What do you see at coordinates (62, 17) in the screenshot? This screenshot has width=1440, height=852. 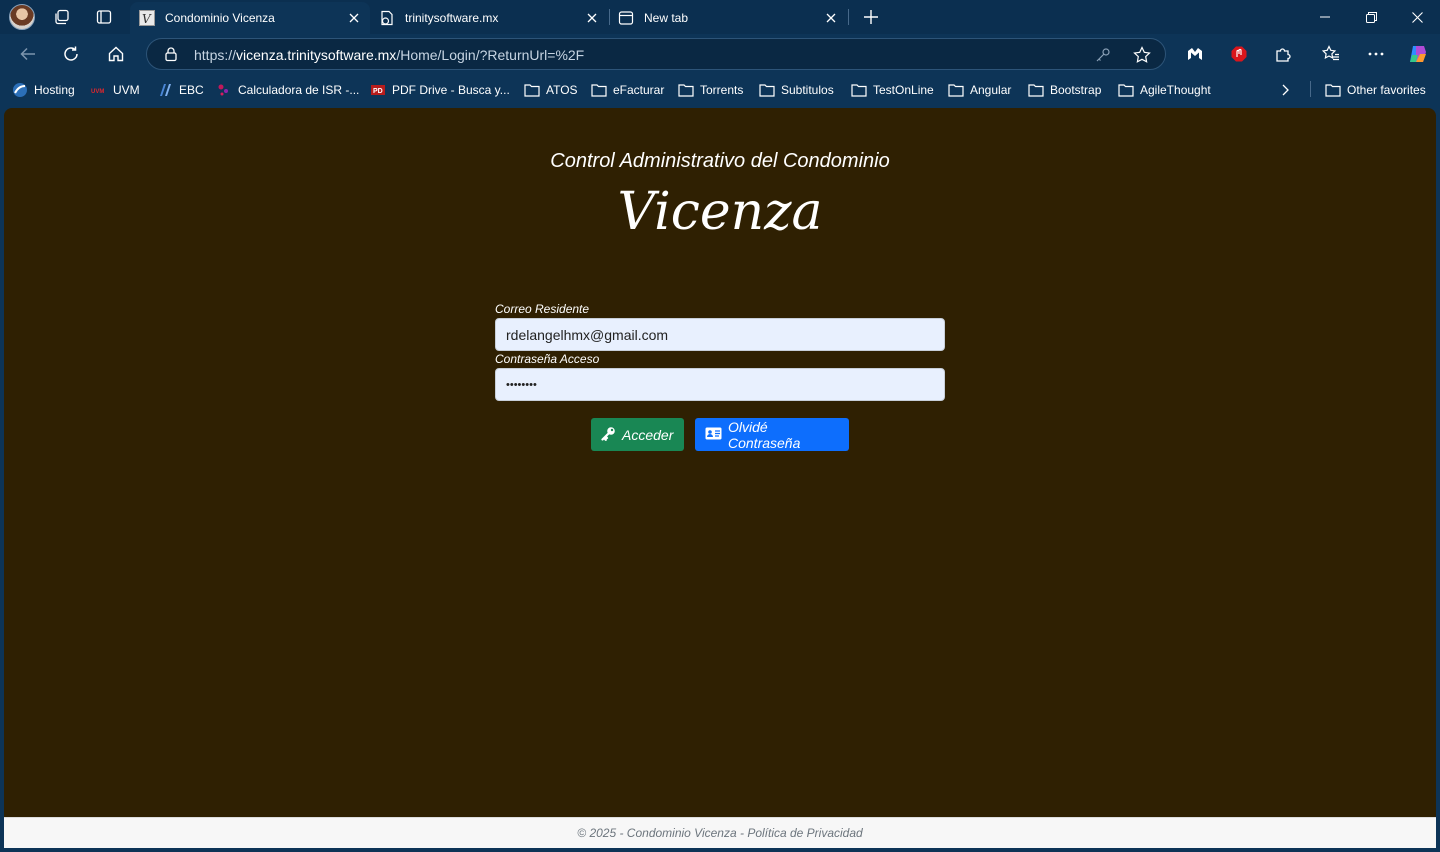 I see `workspaces-icon` at bounding box center [62, 17].